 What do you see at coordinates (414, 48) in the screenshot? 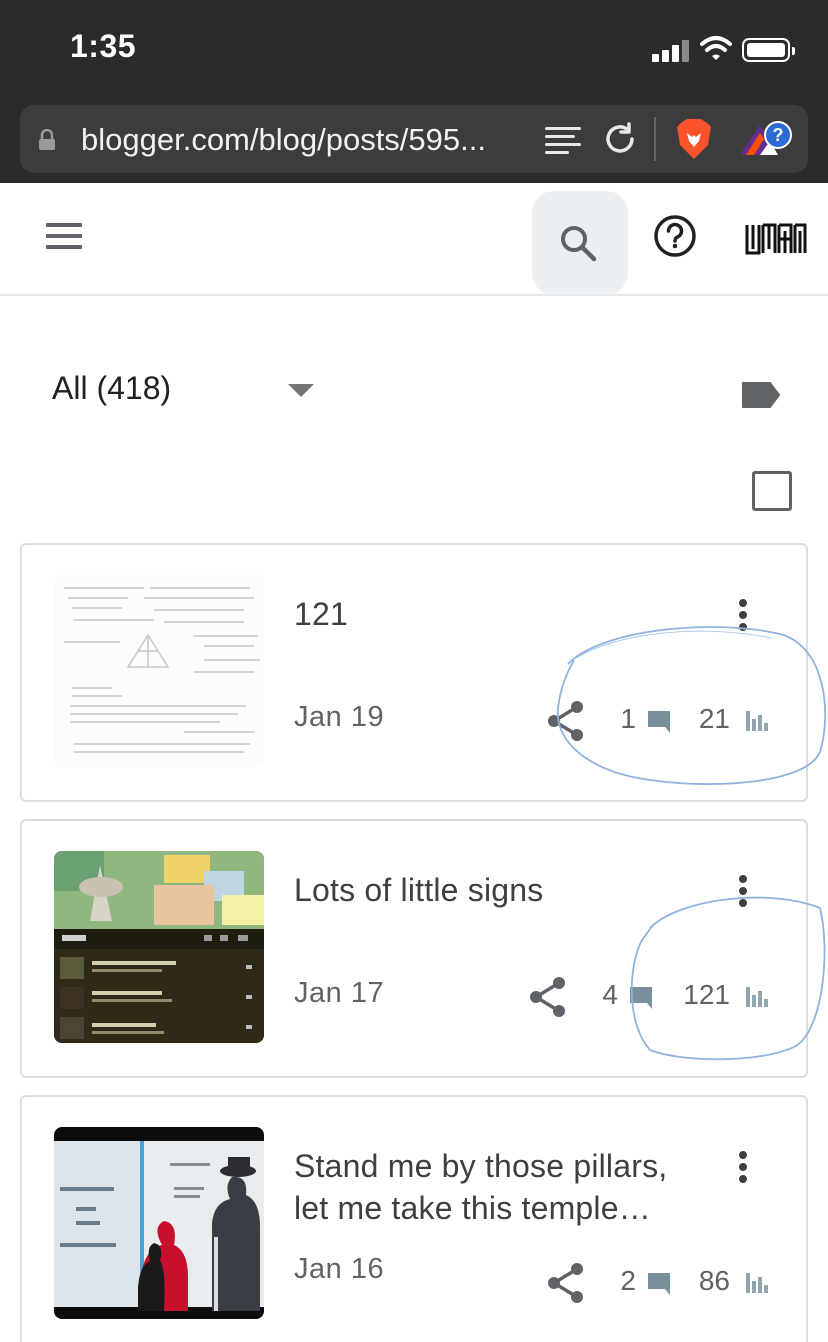
I see `status-bar: 1:35` at bounding box center [414, 48].